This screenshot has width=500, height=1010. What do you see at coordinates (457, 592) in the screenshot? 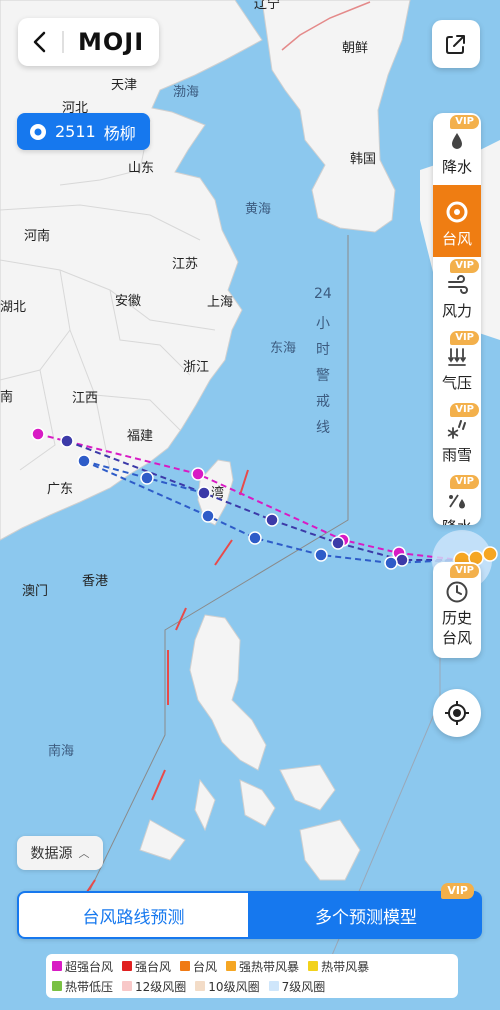
I see `clock-icon` at bounding box center [457, 592].